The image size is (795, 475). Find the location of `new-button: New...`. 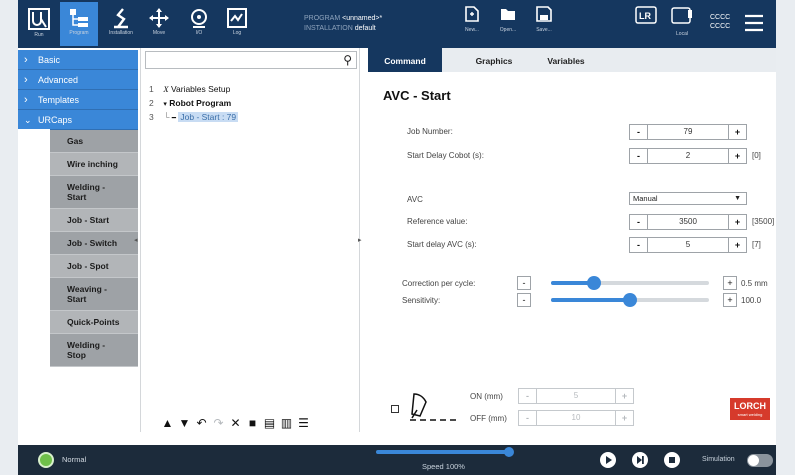

new-button: New... is located at coordinates (472, 25).